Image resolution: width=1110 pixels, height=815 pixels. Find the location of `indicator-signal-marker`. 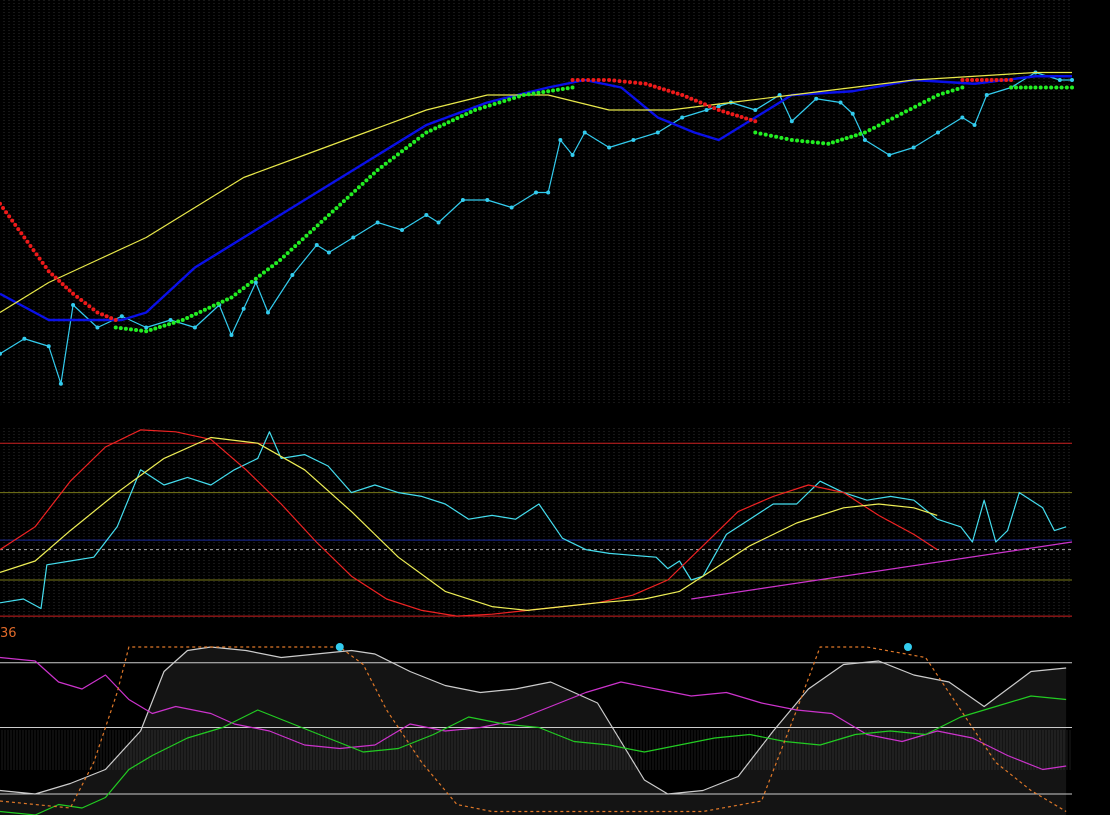

indicator-signal-marker is located at coordinates (339, 647).